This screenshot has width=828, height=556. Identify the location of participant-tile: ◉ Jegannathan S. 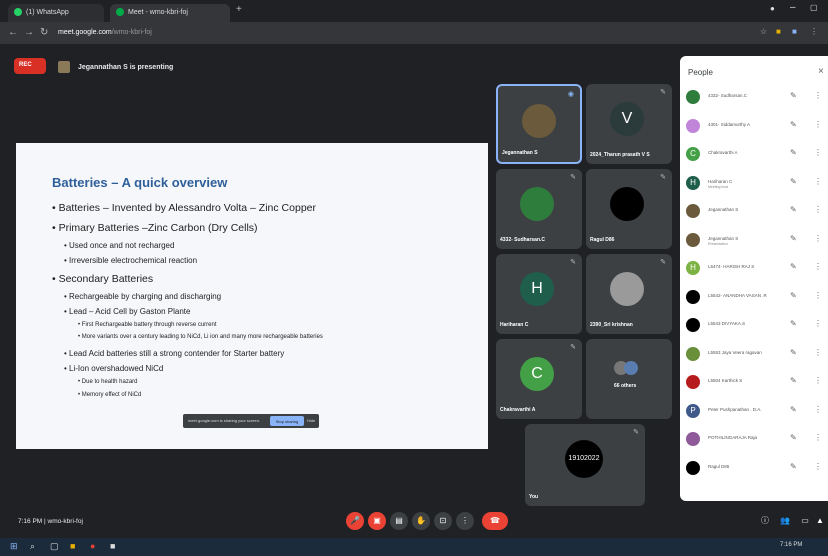
(539, 124).